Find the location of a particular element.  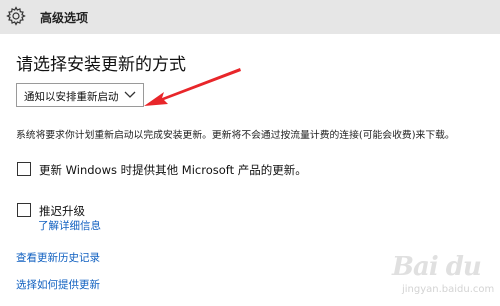

install-mode-selected: 通知以安排重新启动 is located at coordinates (71, 97).